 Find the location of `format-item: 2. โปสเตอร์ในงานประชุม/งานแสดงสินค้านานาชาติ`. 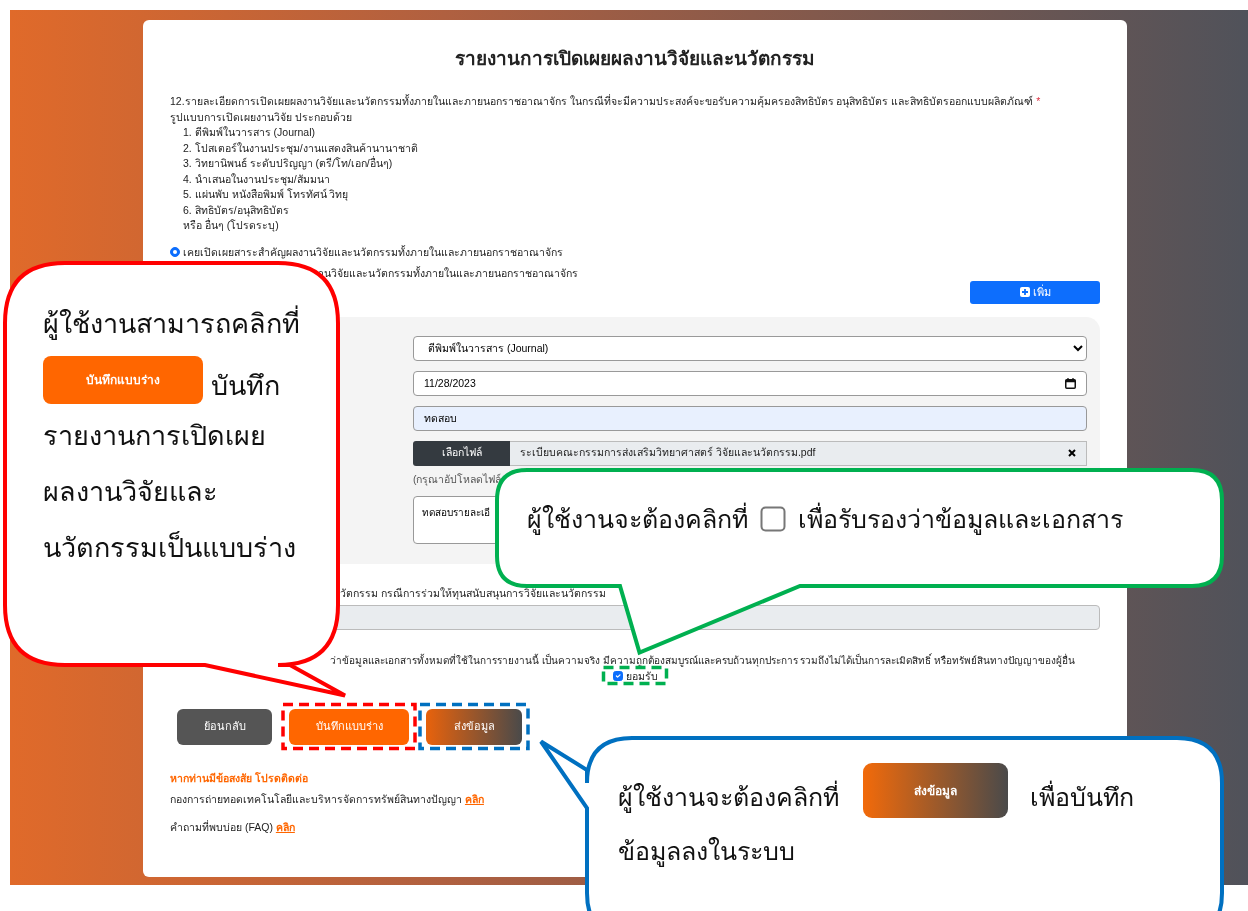

format-item: 2. โปสเตอร์ในงานประชุม/งานแสดงสินค้านานาชาติ is located at coordinates (300, 148).